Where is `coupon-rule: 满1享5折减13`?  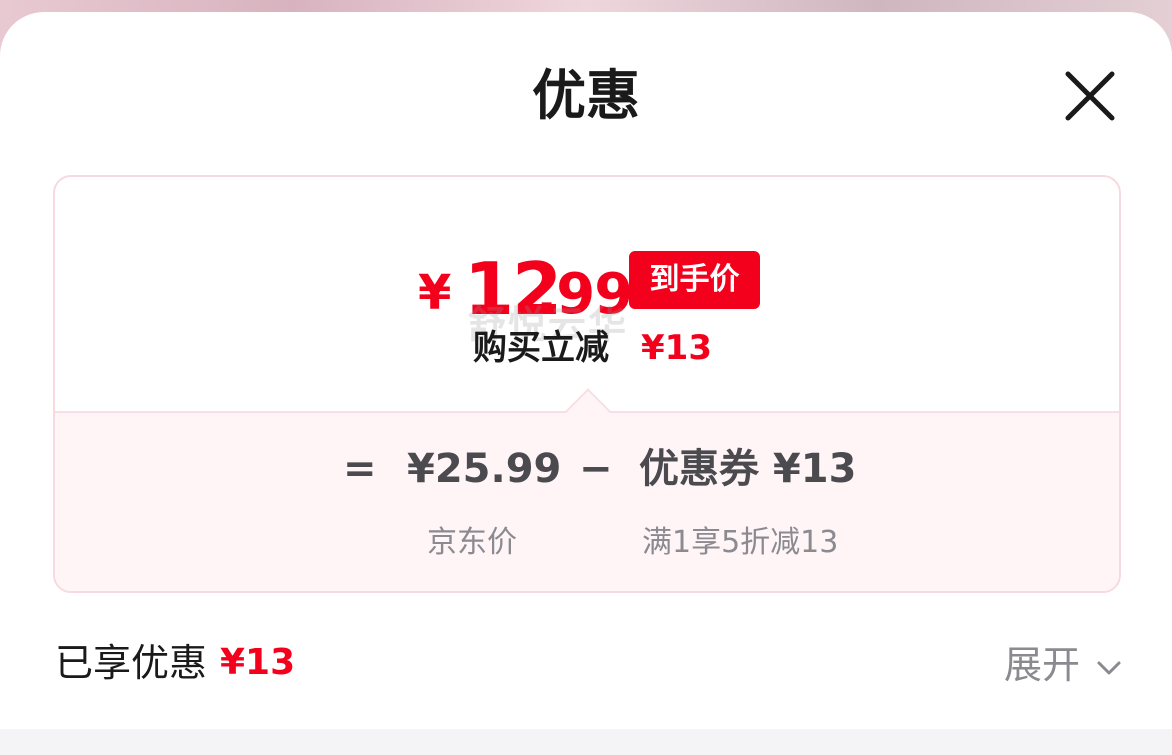
coupon-rule: 满1享5折减13 is located at coordinates (740, 542).